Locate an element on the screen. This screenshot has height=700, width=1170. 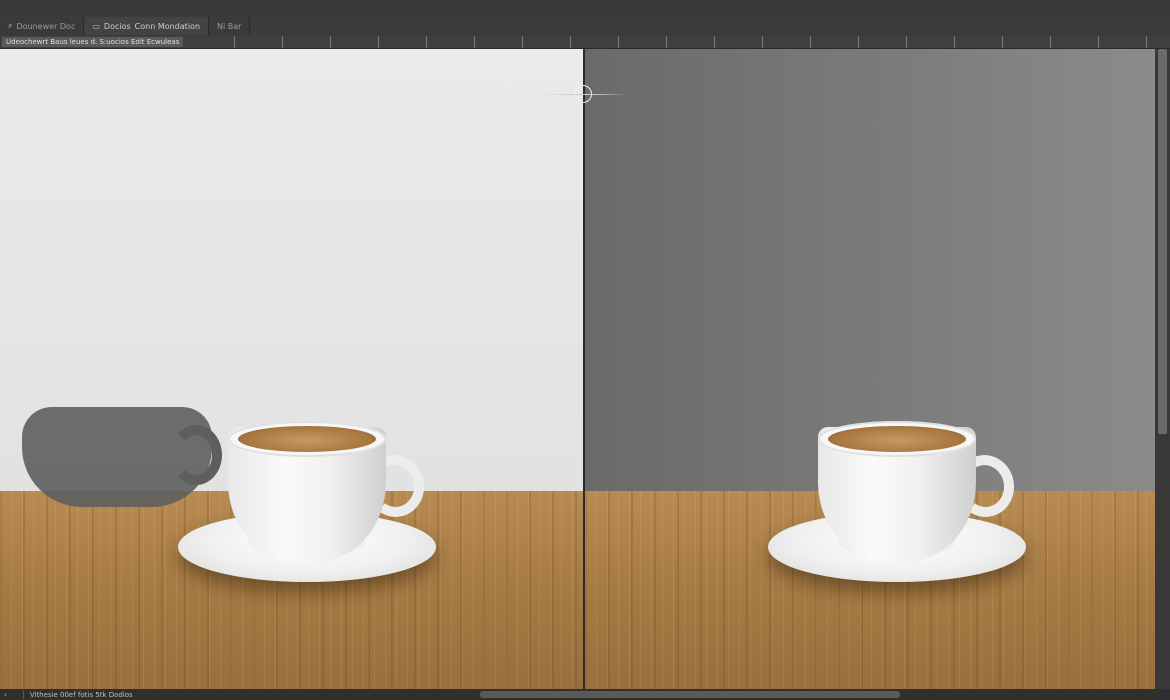
crosshair-icon is located at coordinates (583, 94).